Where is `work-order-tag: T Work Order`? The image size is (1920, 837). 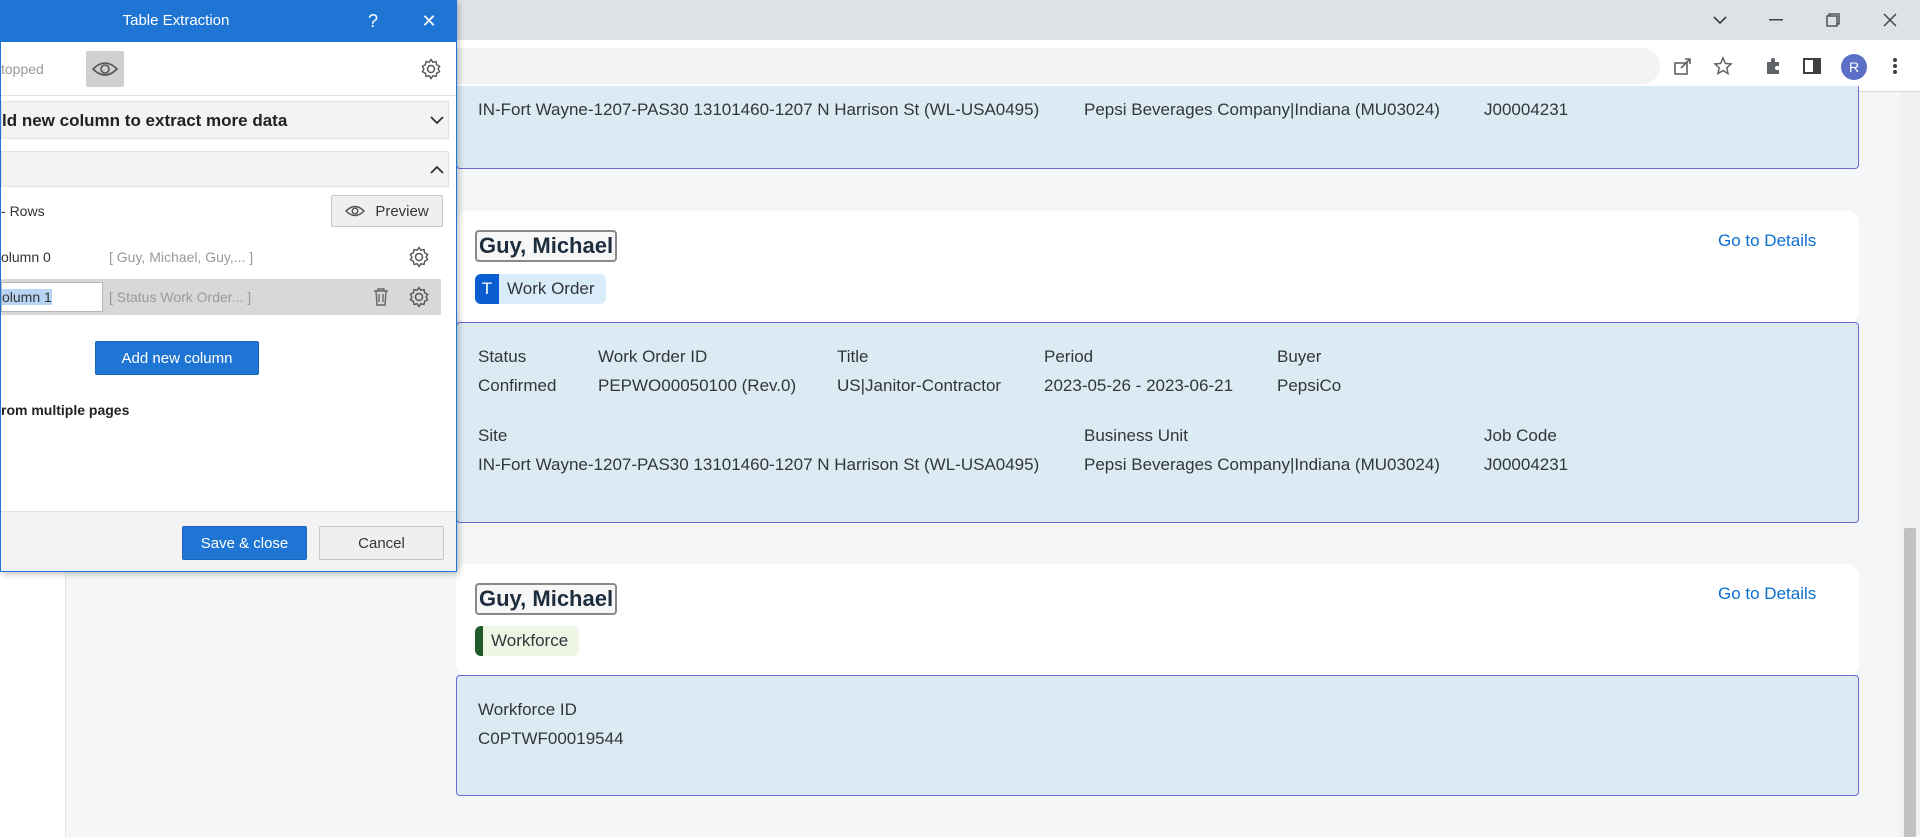
work-order-tag: T Work Order is located at coordinates (540, 289).